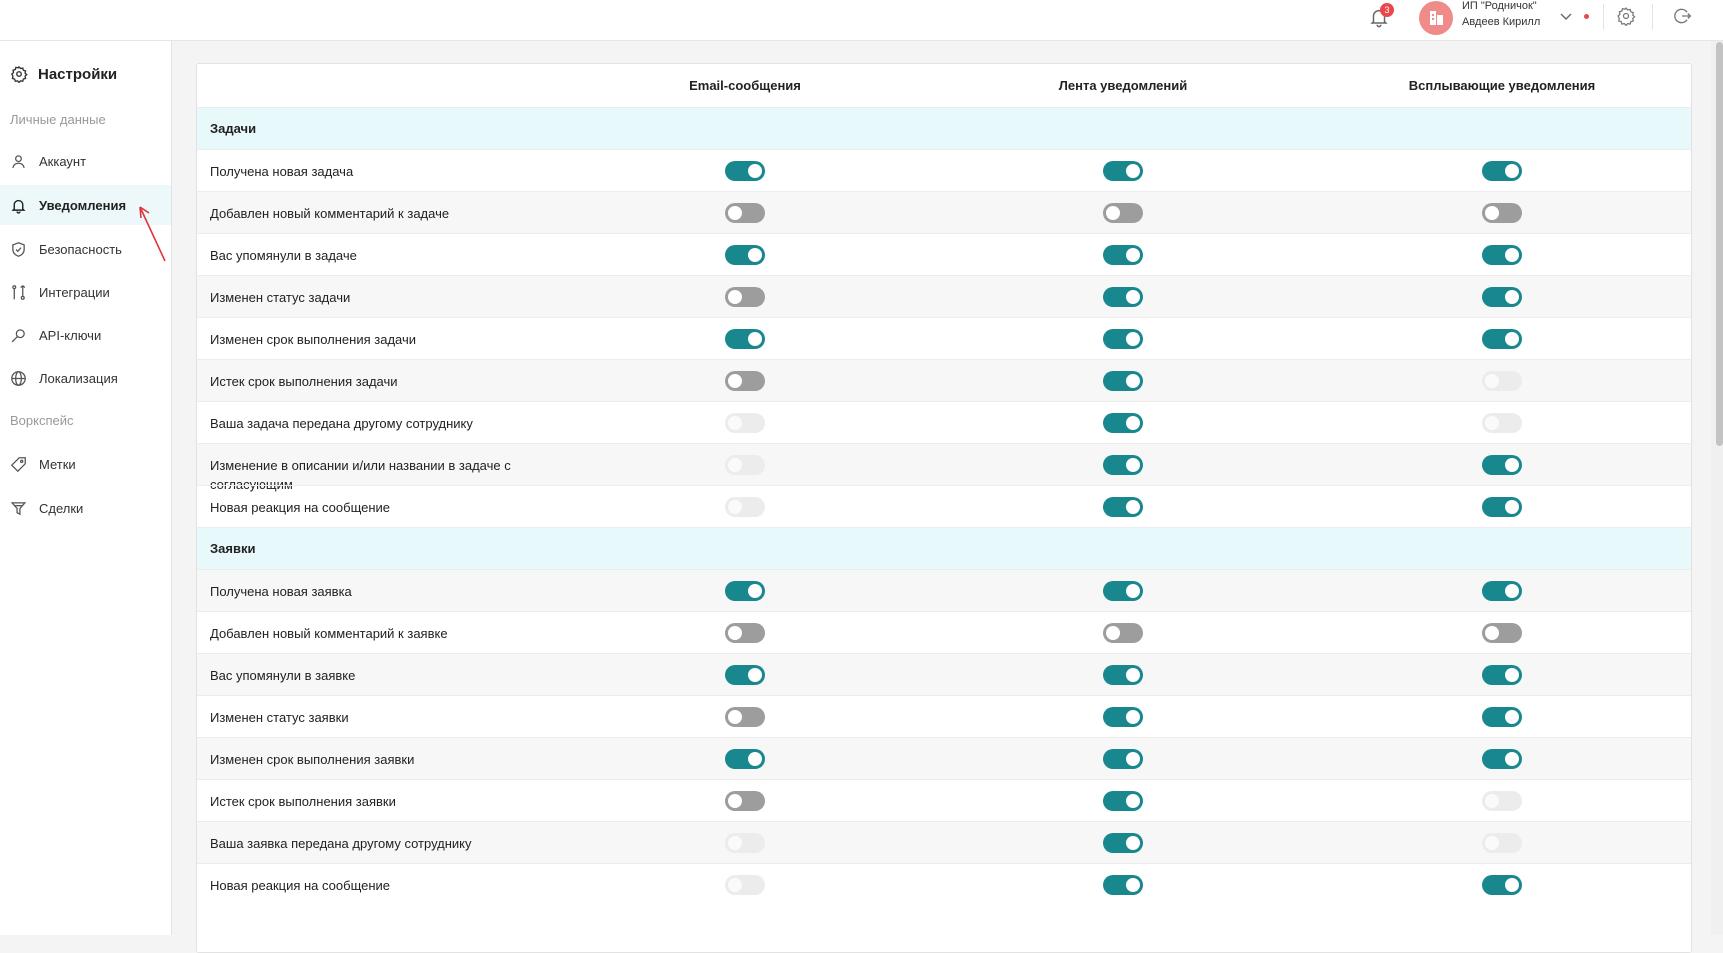  I want to click on sidebar-item-tags: Метки, so click(85, 464).